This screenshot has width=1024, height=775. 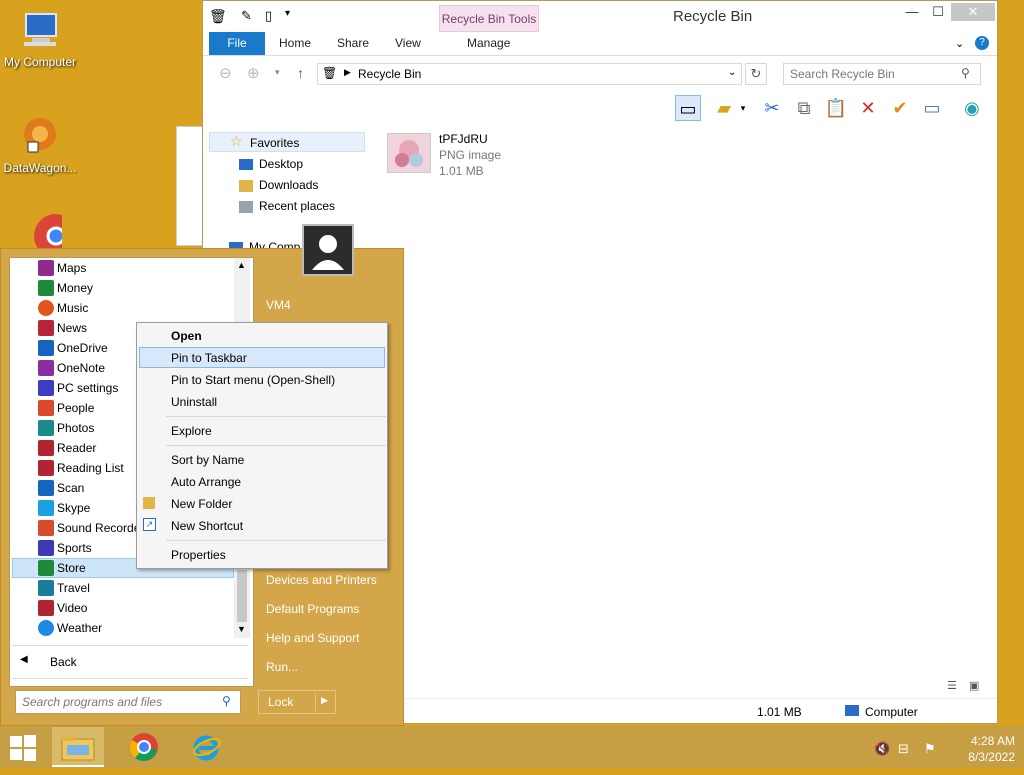 I want to click on tab-view: View, so click(x=408, y=43).